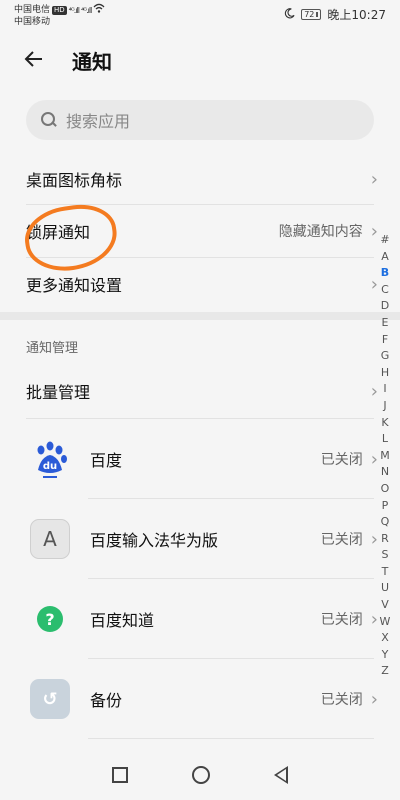  What do you see at coordinates (385, 506) in the screenshot?
I see `index-letter: P` at bounding box center [385, 506].